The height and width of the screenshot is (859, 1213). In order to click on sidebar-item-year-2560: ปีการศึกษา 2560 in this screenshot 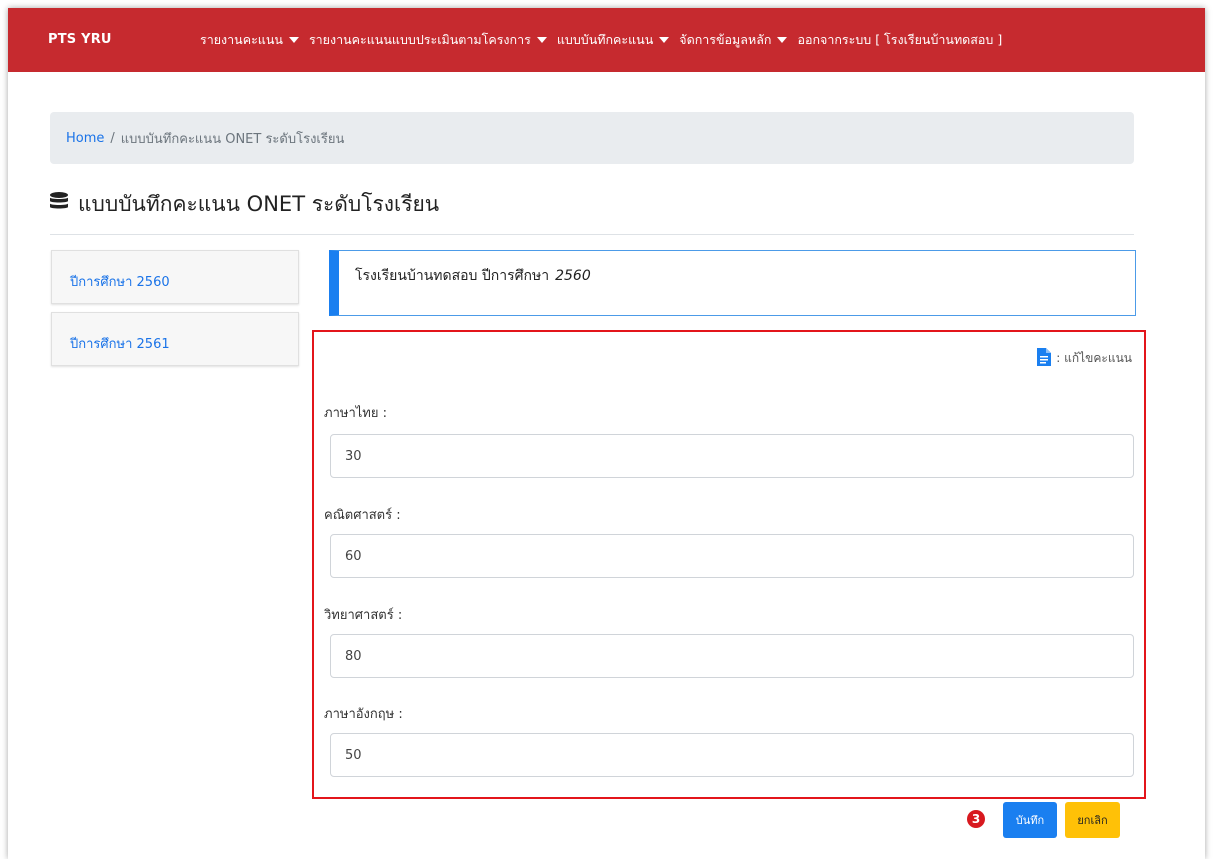, I will do `click(175, 277)`.